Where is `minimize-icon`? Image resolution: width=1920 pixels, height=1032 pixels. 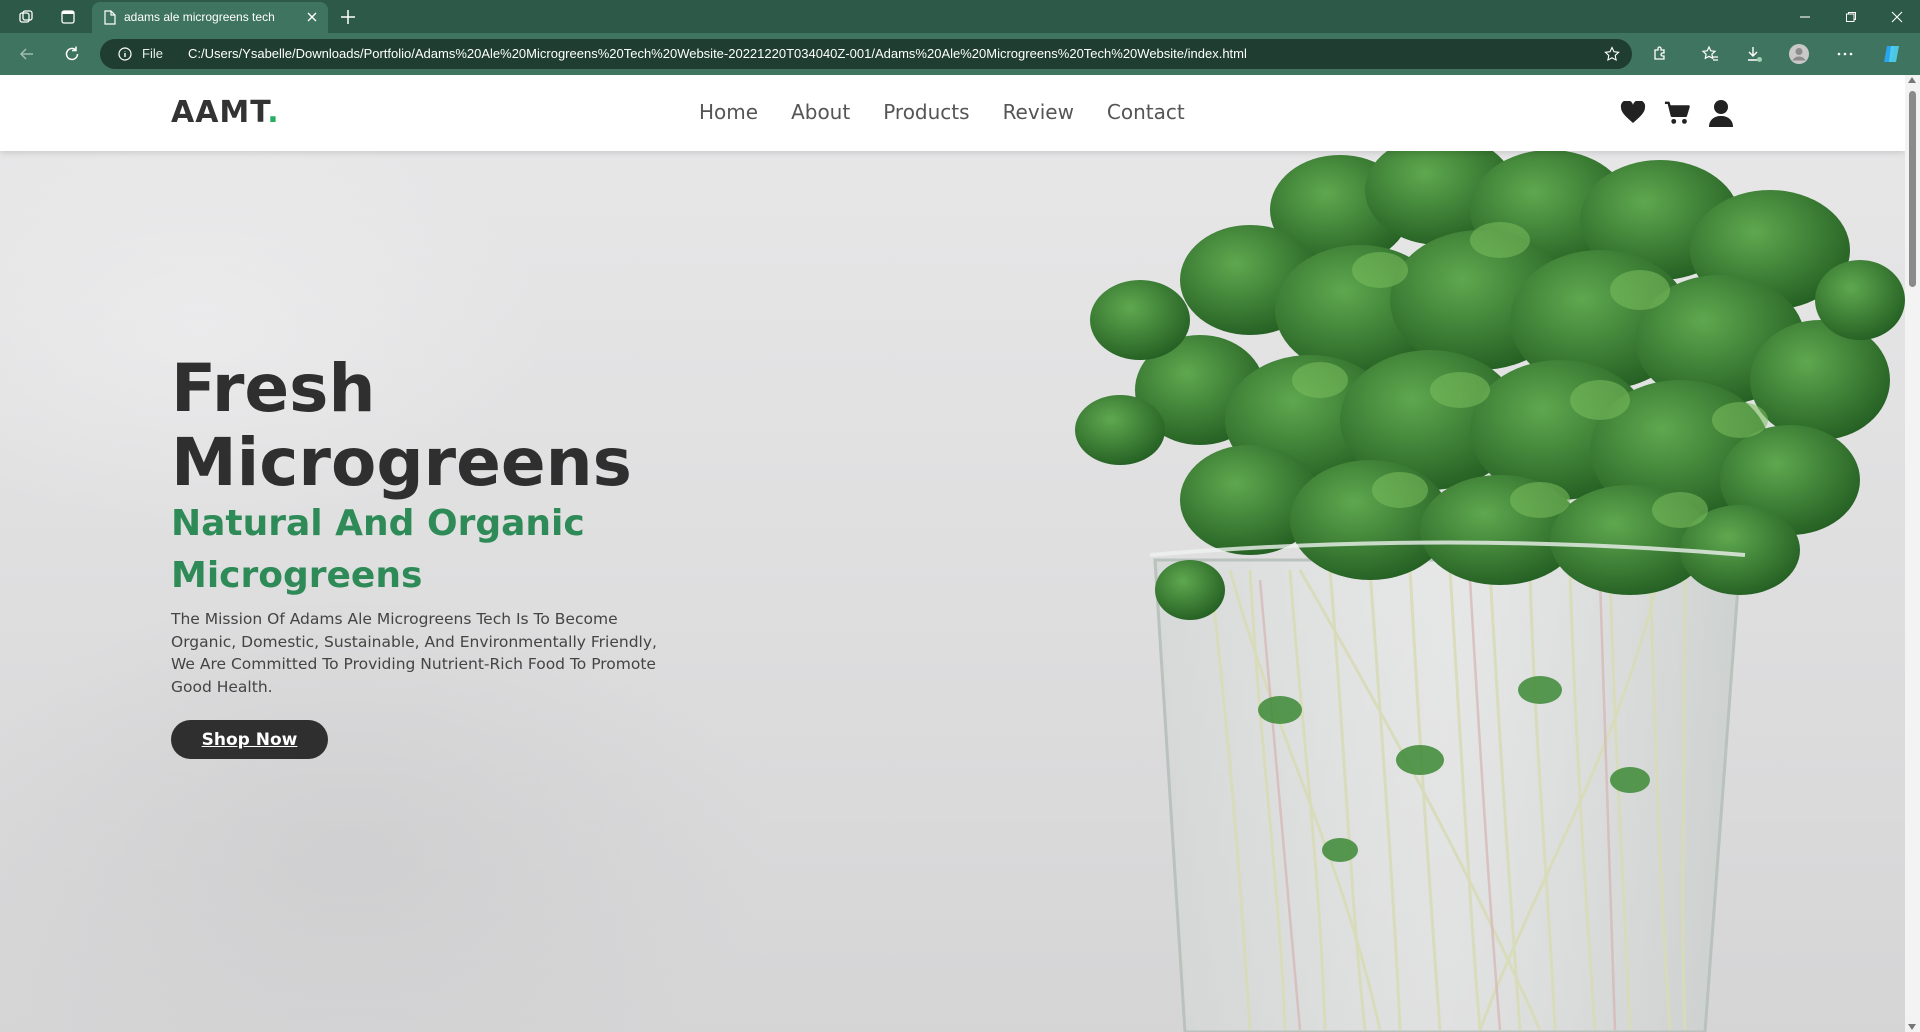 minimize-icon is located at coordinates (1805, 16).